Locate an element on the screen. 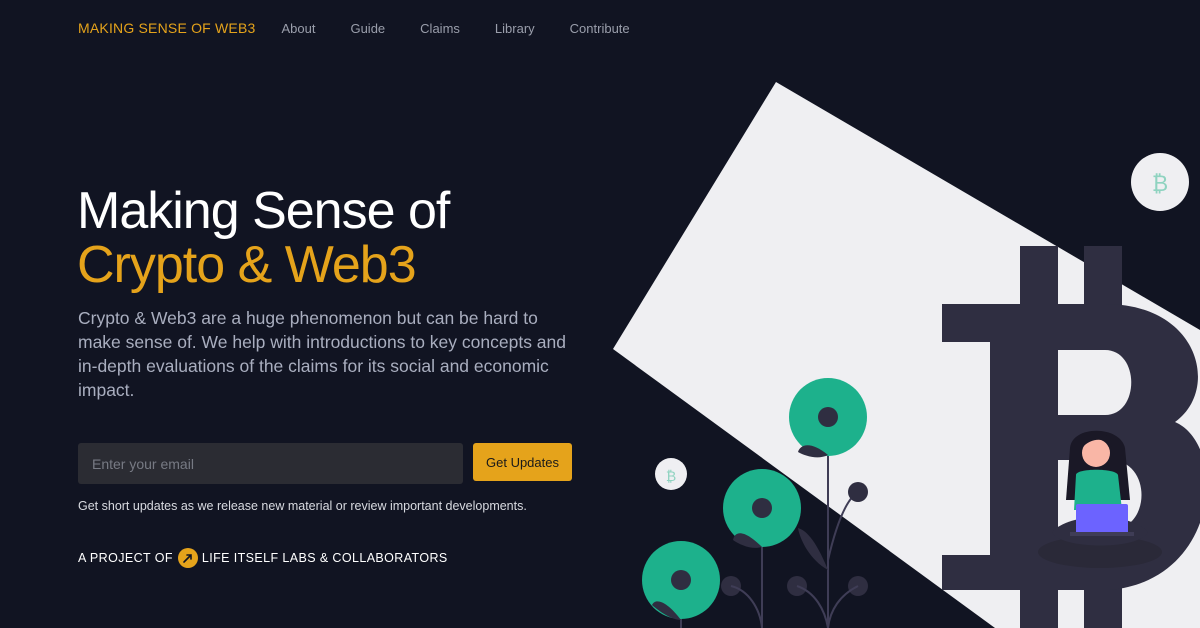 This screenshot has height=628, width=1200. life-itself-logo-icon is located at coordinates (187, 558).